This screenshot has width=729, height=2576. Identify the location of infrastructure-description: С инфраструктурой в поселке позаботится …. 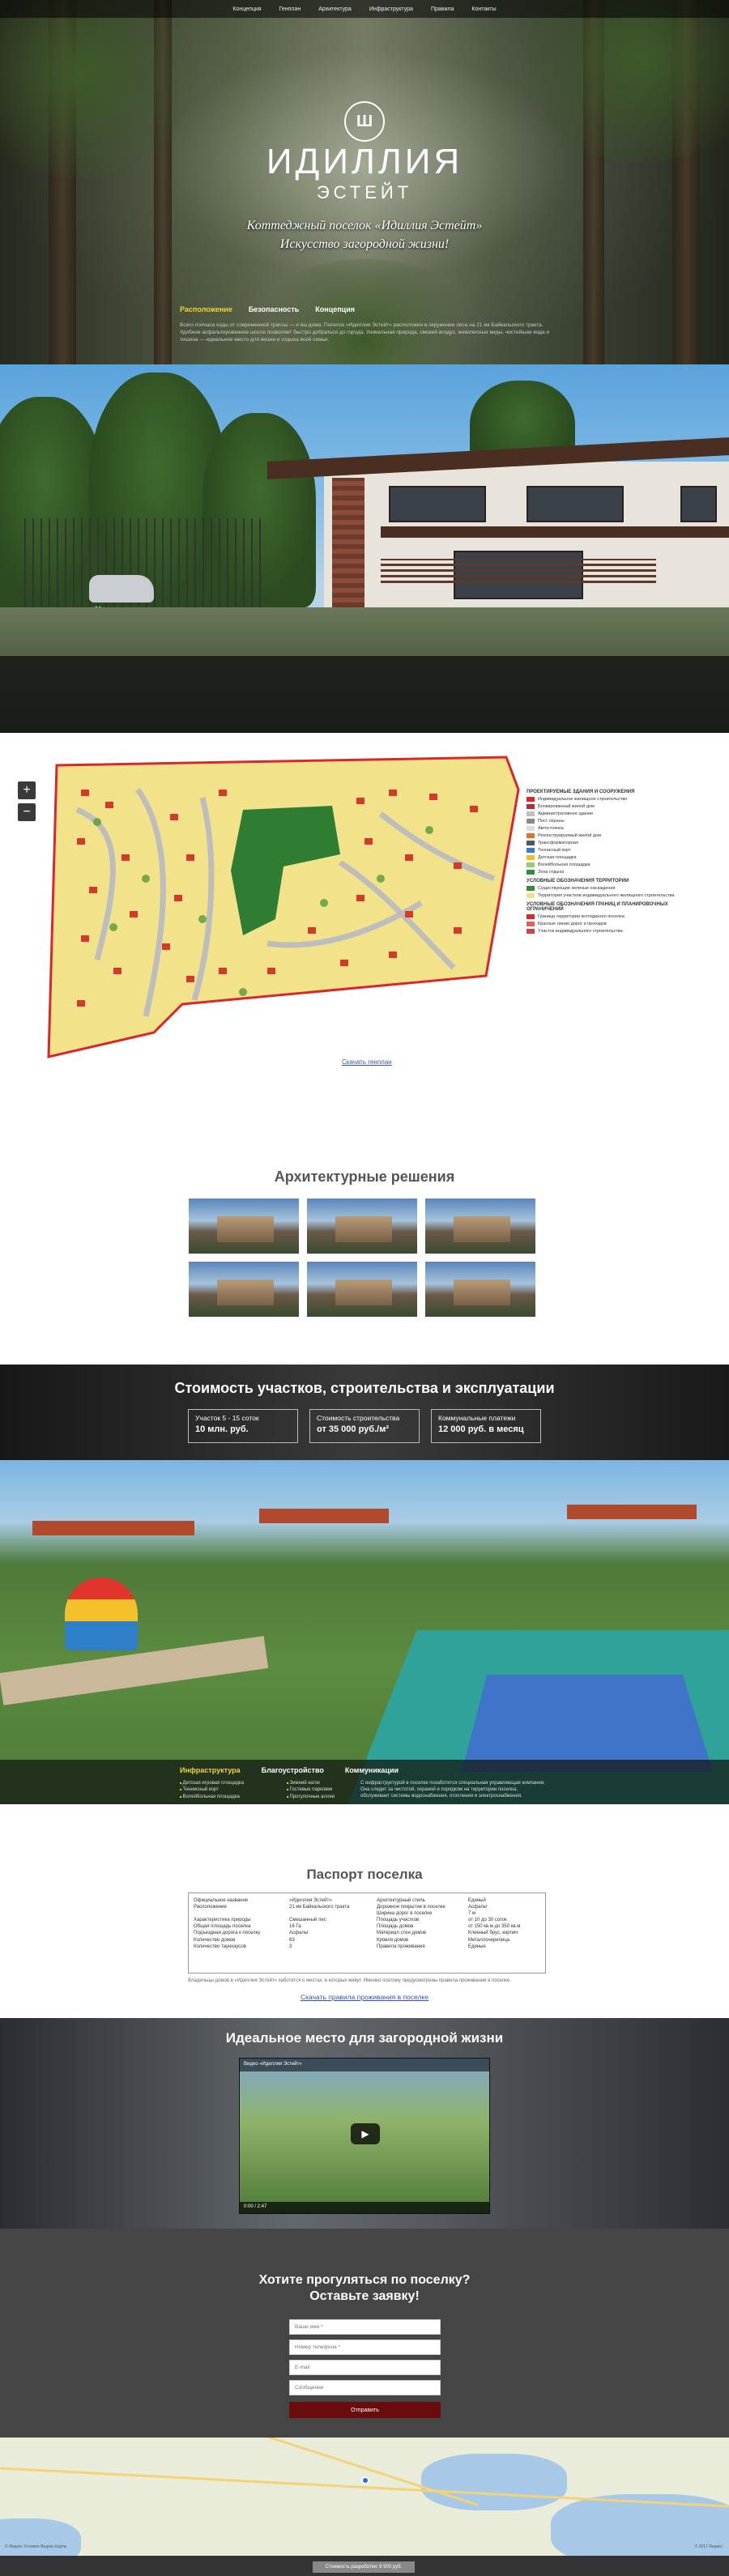
(452, 1790).